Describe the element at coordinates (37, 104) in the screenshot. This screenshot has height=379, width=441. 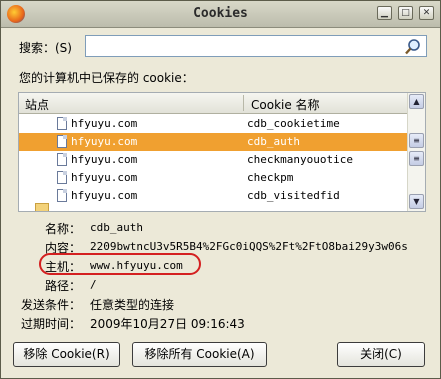
I see `column-header-site: 站点` at that location.